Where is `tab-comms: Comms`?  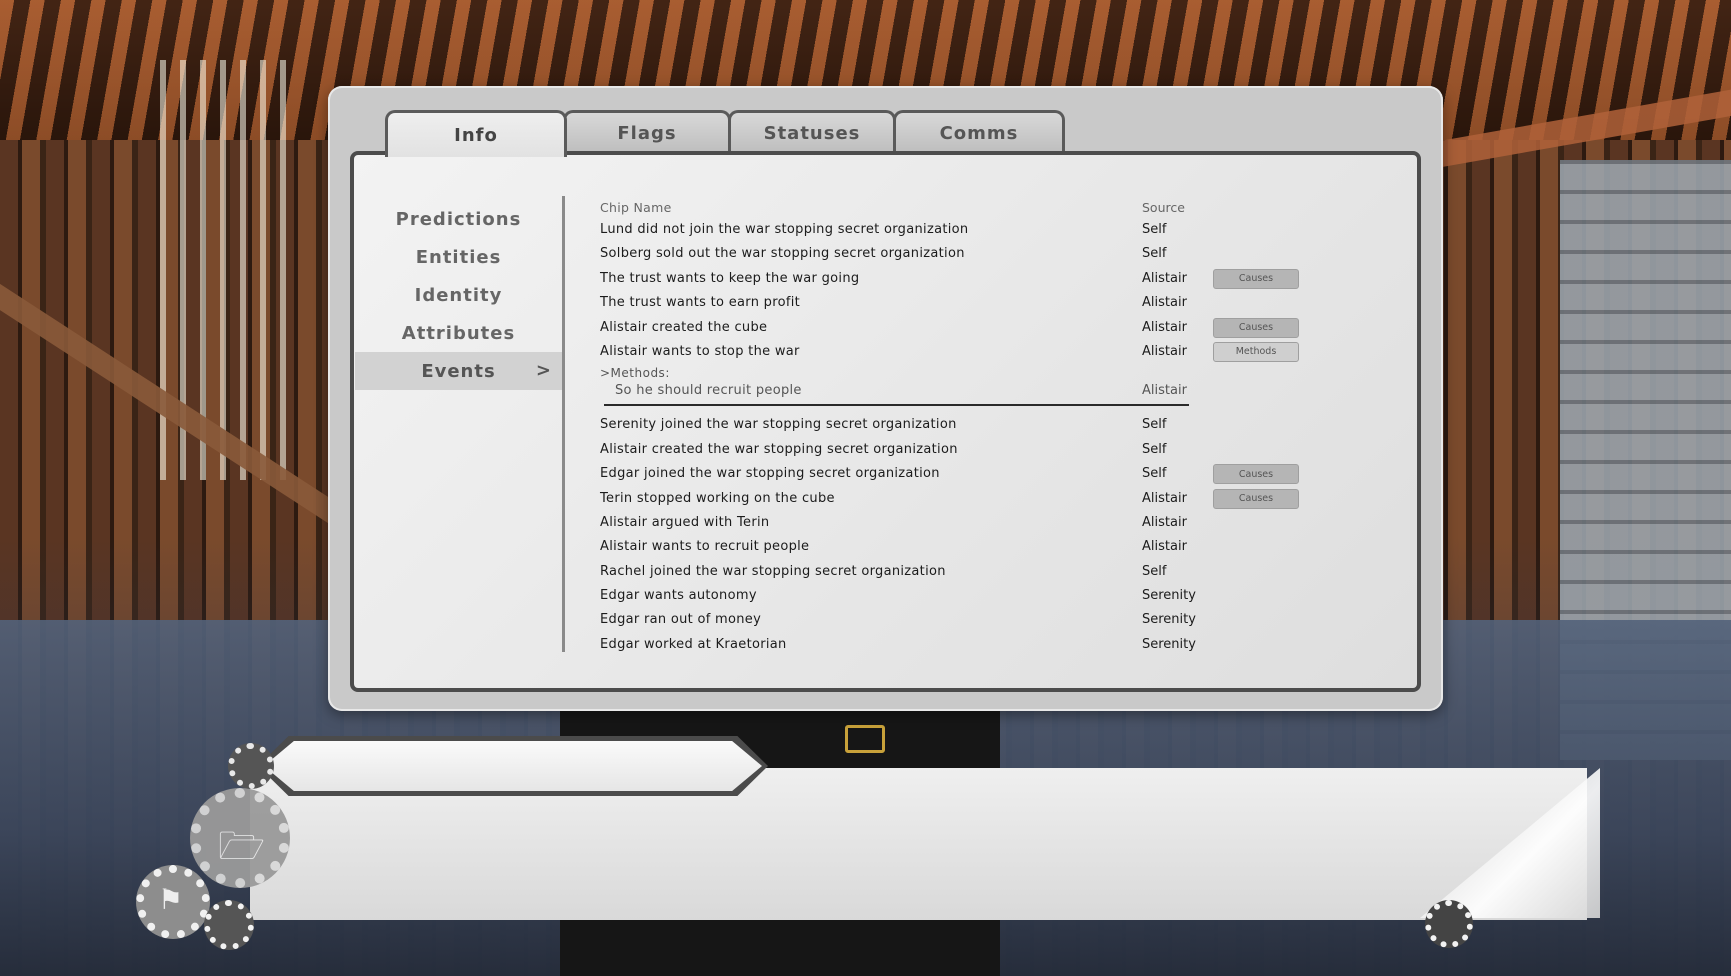
tab-comms: Comms is located at coordinates (979, 132).